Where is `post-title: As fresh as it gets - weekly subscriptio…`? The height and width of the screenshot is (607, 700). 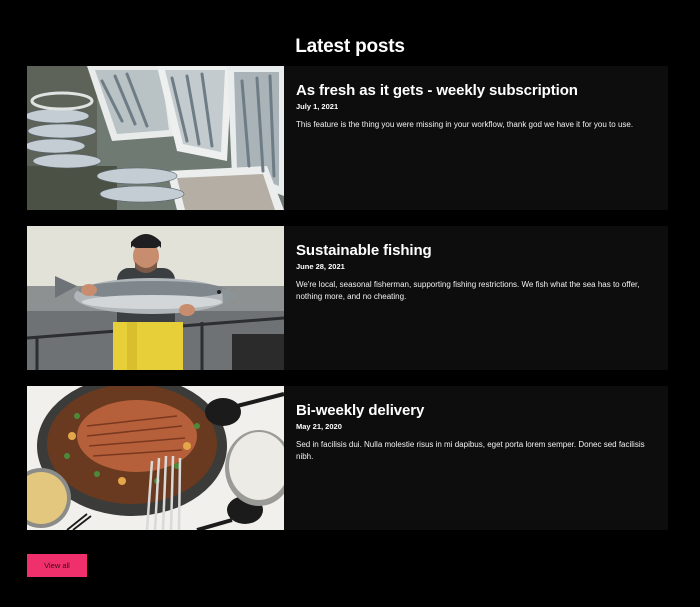 post-title: As fresh as it gets - weekly subscriptio… is located at coordinates (476, 91).